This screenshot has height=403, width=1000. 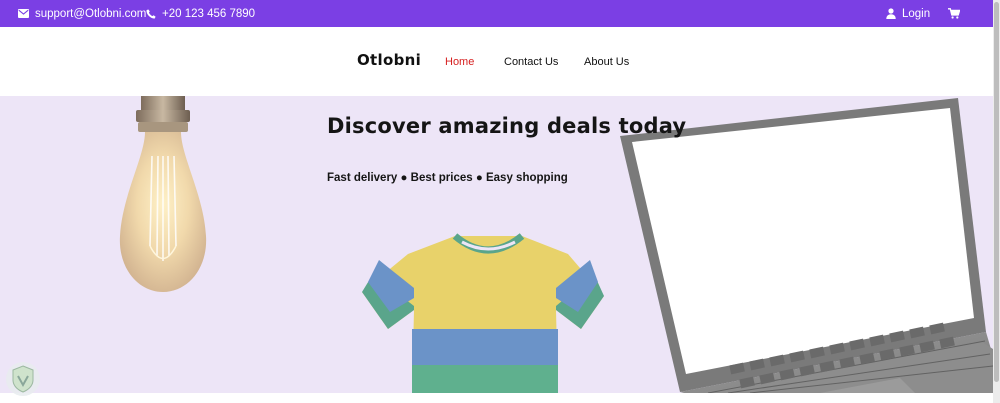 I want to click on envelope-icon, so click(x=23, y=13).